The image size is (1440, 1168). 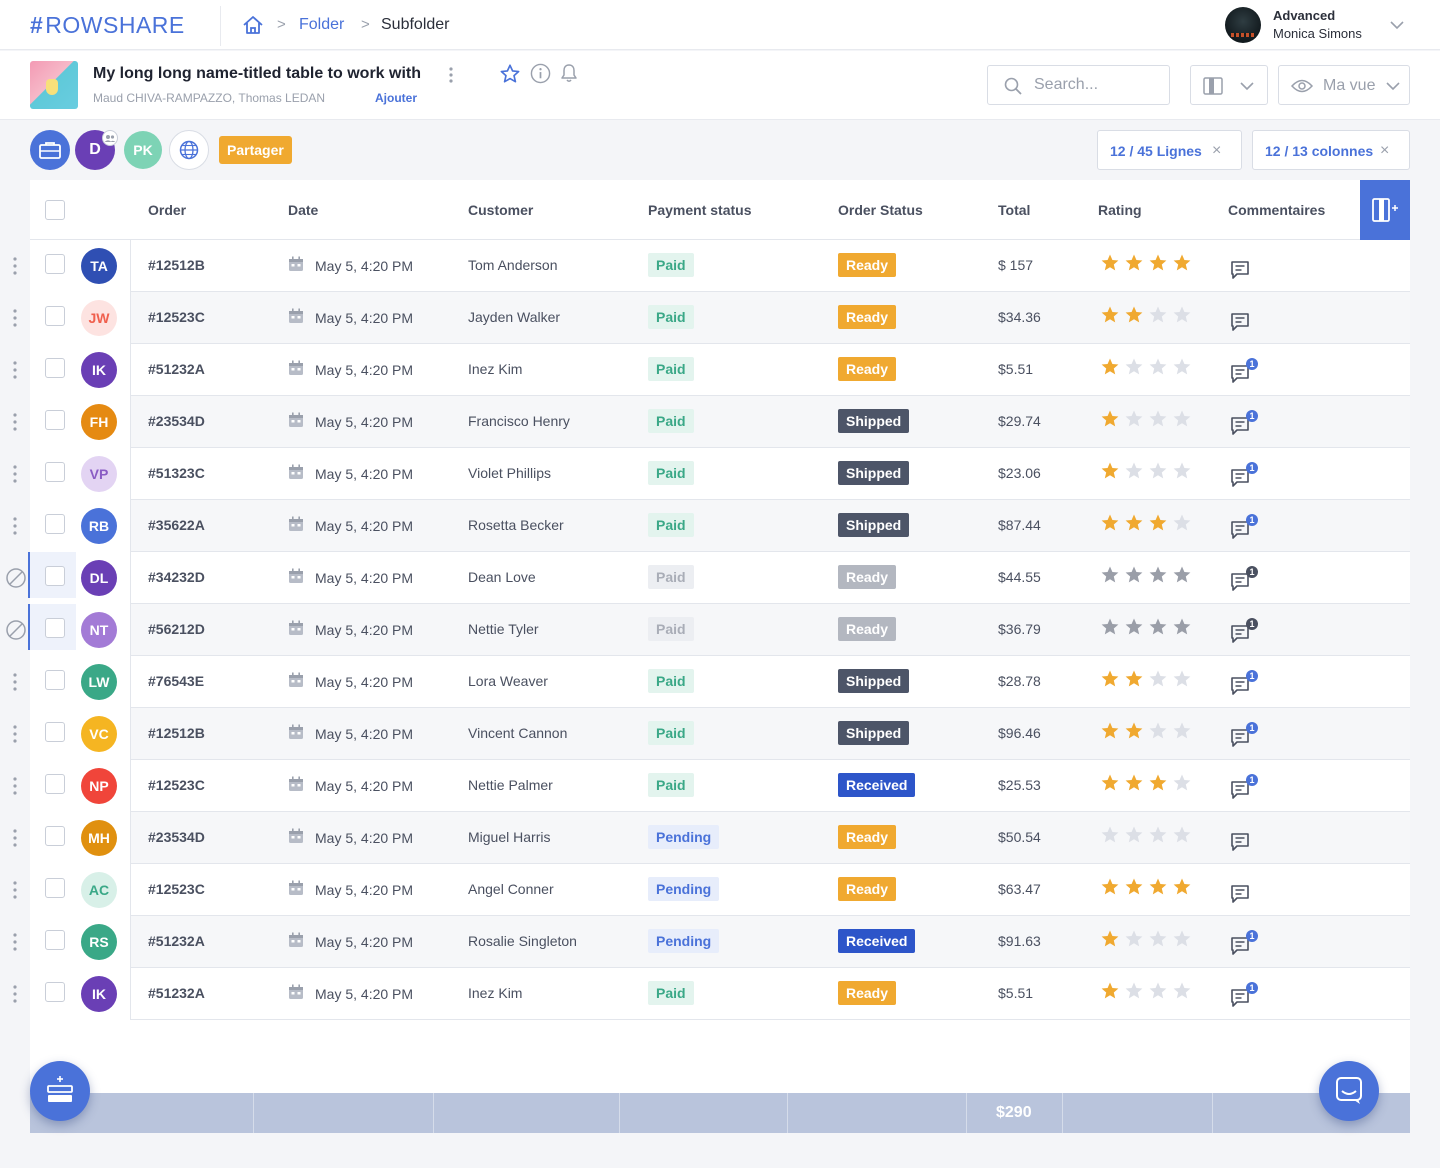 I want to click on user-avatar, so click(x=1243, y=25).